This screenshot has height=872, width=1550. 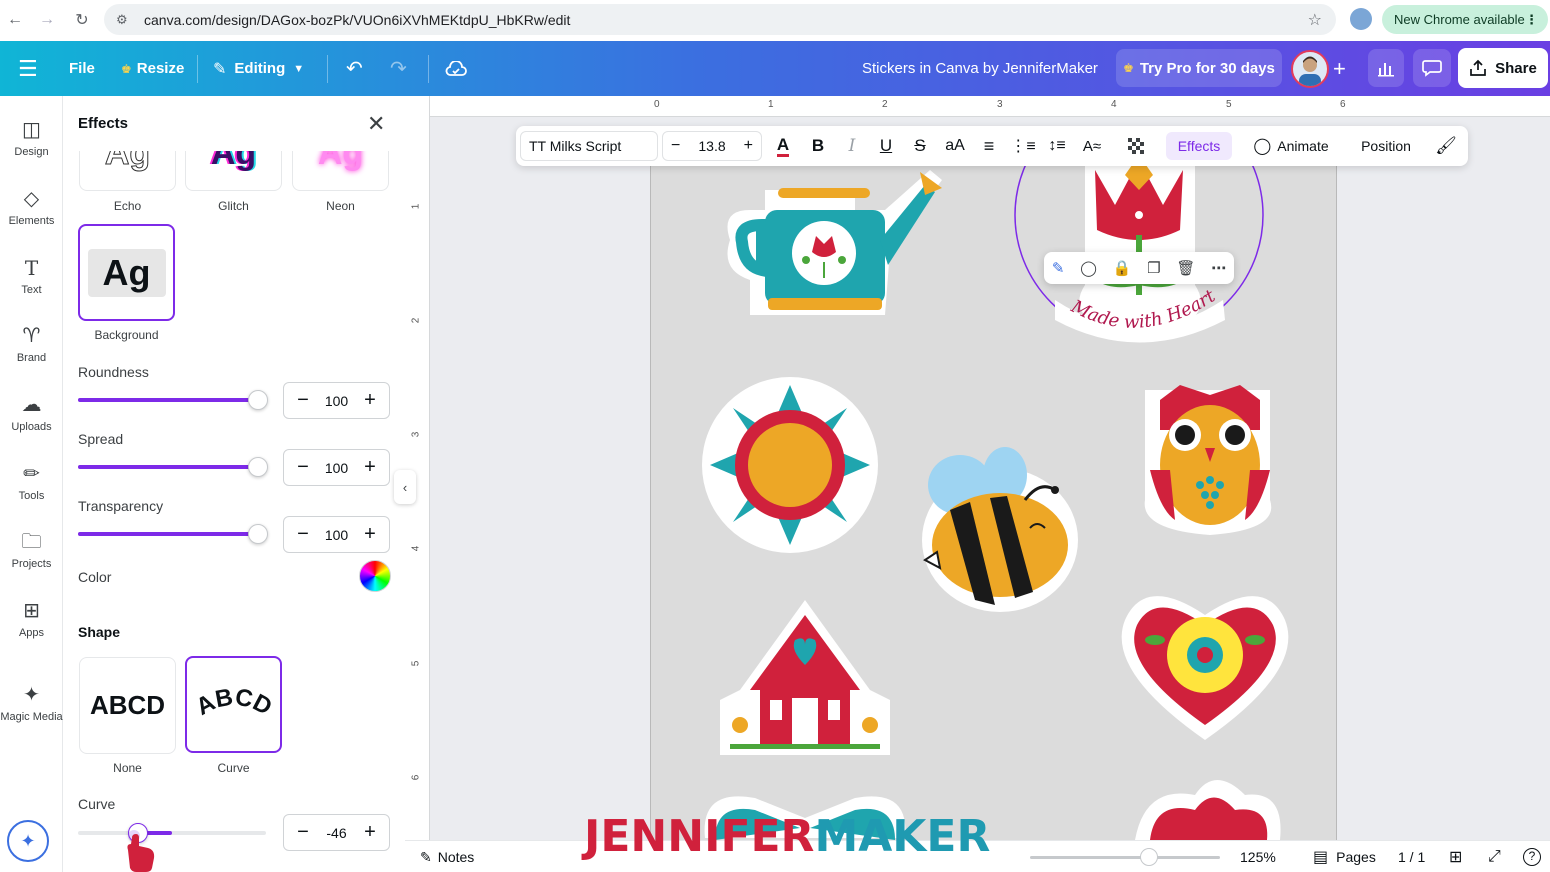 I want to click on sidebar-item-elements: ◇ Elements, so click(x=31, y=207).